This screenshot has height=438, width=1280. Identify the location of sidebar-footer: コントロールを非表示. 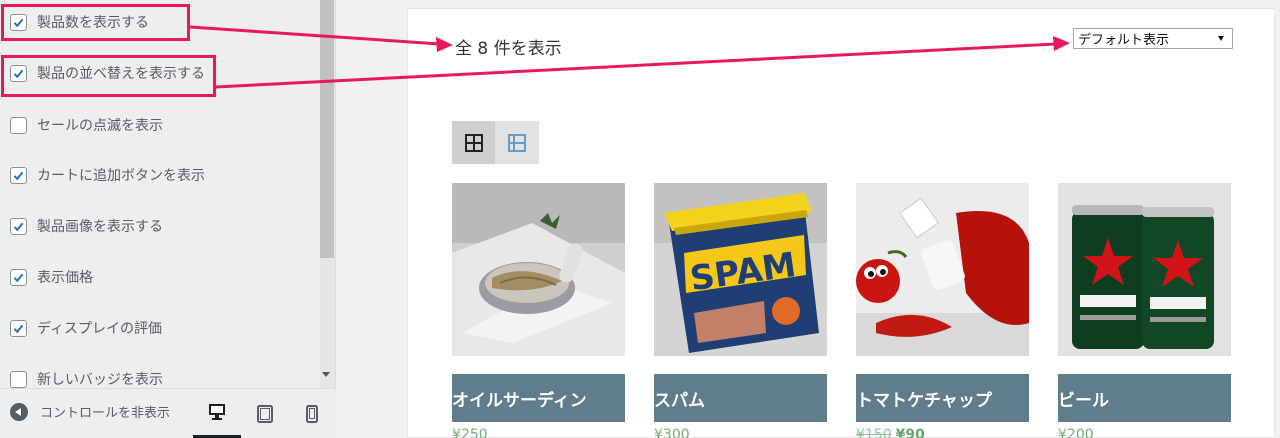
(168, 413).